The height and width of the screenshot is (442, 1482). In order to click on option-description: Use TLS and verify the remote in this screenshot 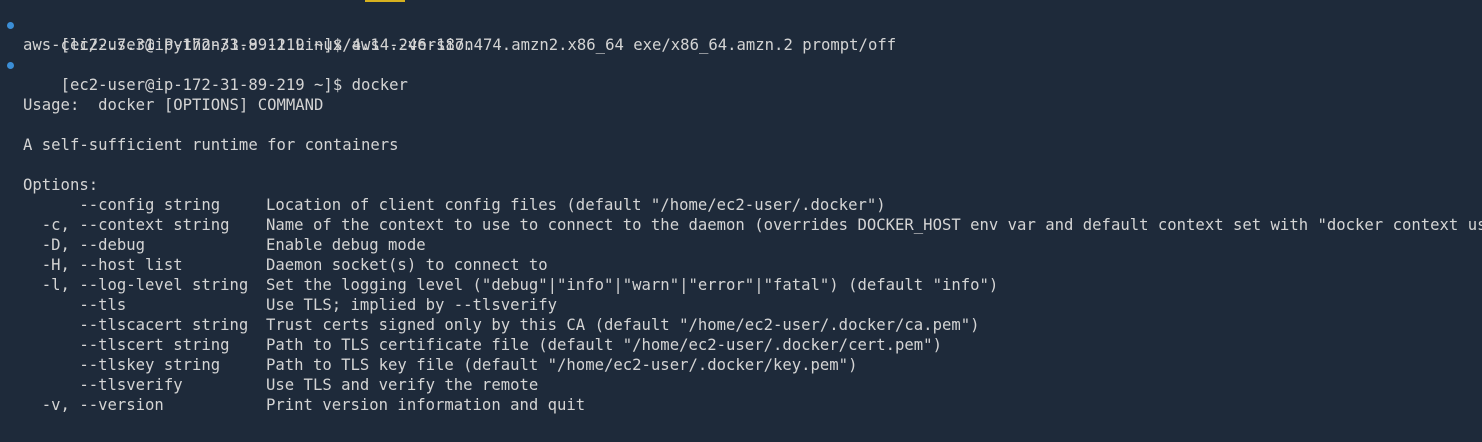, I will do `click(402, 385)`.